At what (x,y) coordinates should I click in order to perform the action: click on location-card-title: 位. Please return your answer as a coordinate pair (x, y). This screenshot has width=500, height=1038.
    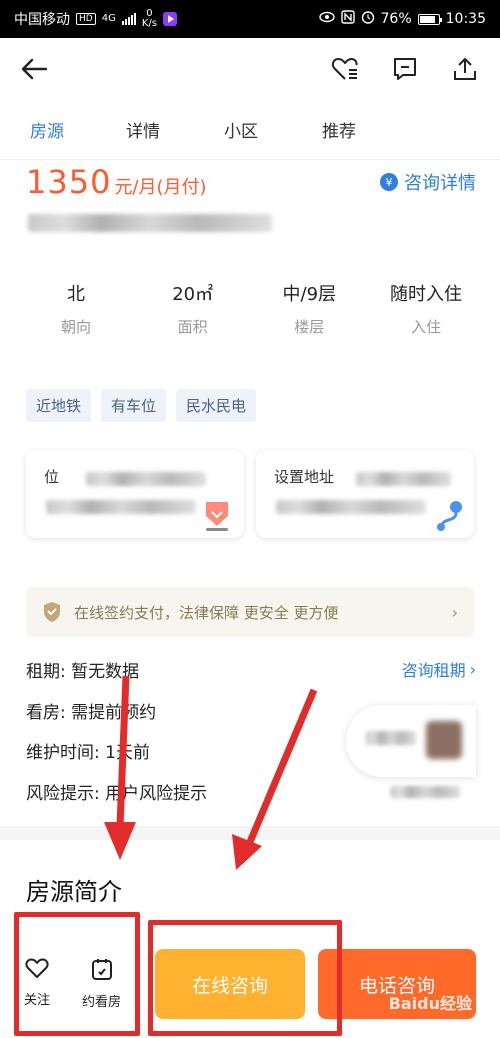
    Looking at the image, I should click on (52, 477).